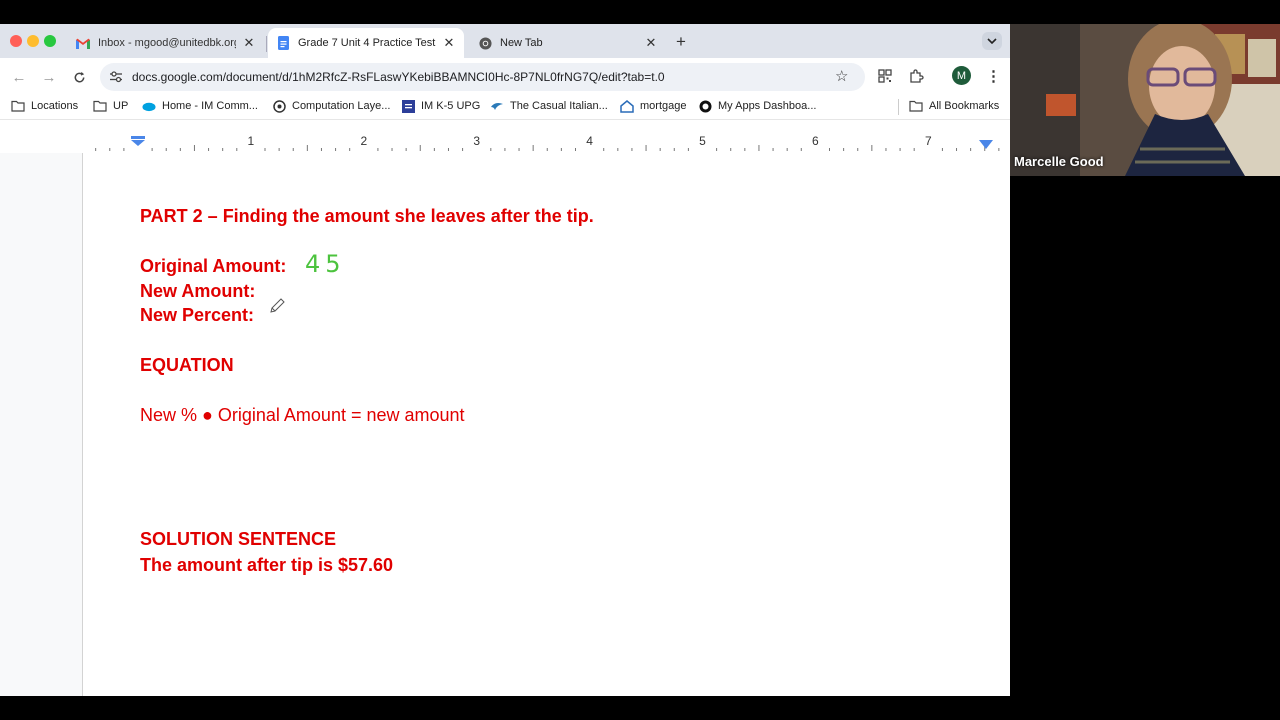 This screenshot has width=1280, height=720. Describe the element at coordinates (568, 43) in the screenshot. I see `tab-new-tab: New Tab ✕` at that location.